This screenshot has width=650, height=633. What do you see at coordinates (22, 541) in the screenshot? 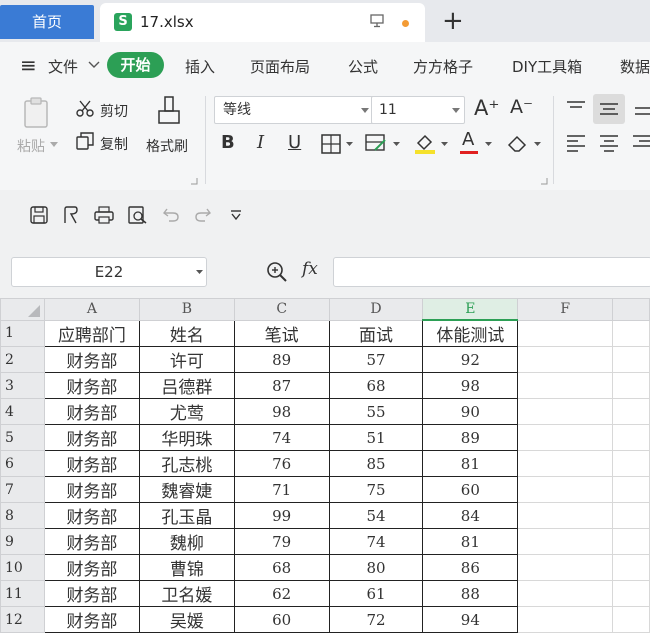
I see `row-header: 9` at bounding box center [22, 541].